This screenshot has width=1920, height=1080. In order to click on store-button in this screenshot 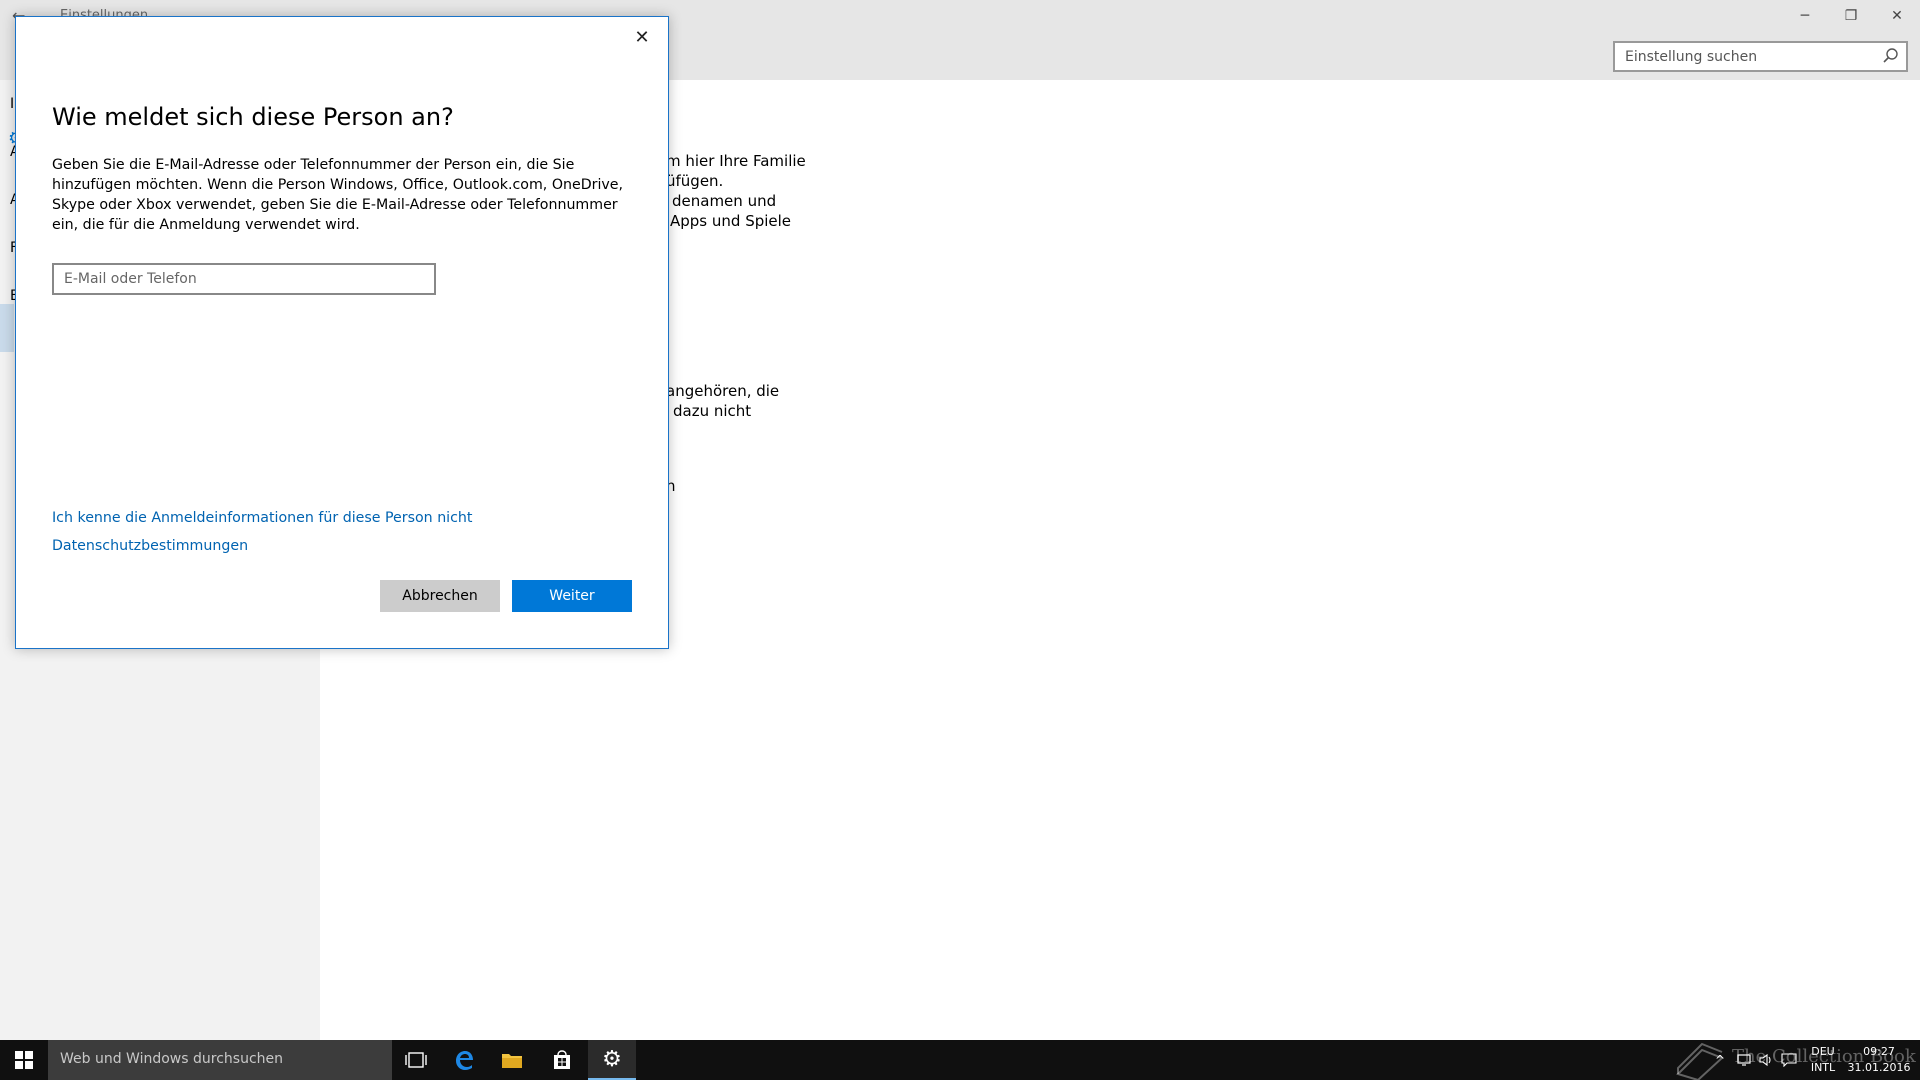, I will do `click(562, 1060)`.